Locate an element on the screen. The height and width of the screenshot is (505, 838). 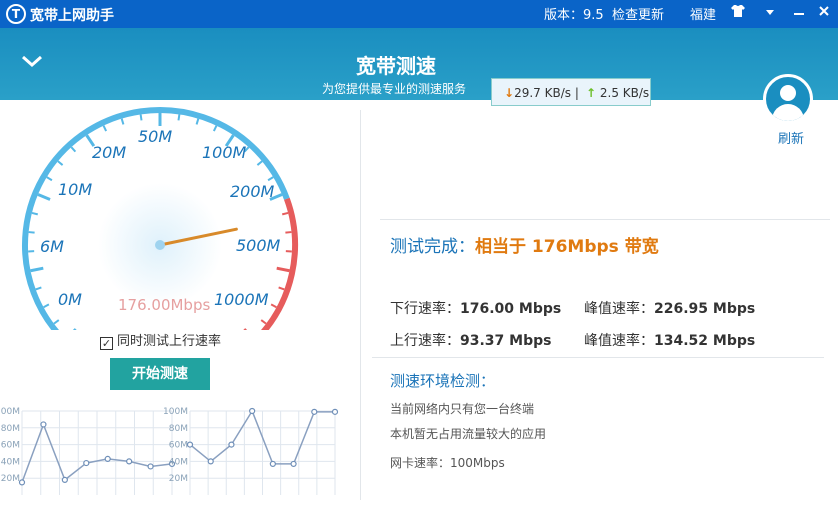
region-label: 福建 is located at coordinates (703, 13).